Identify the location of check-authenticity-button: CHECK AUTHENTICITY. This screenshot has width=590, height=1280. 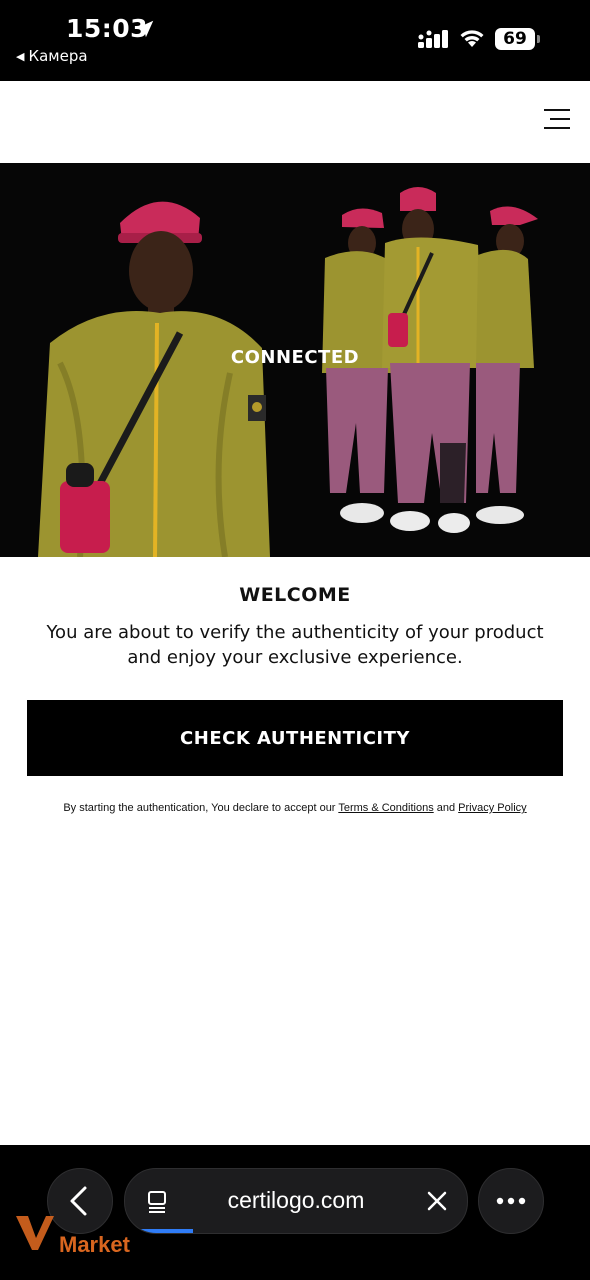
(295, 738).